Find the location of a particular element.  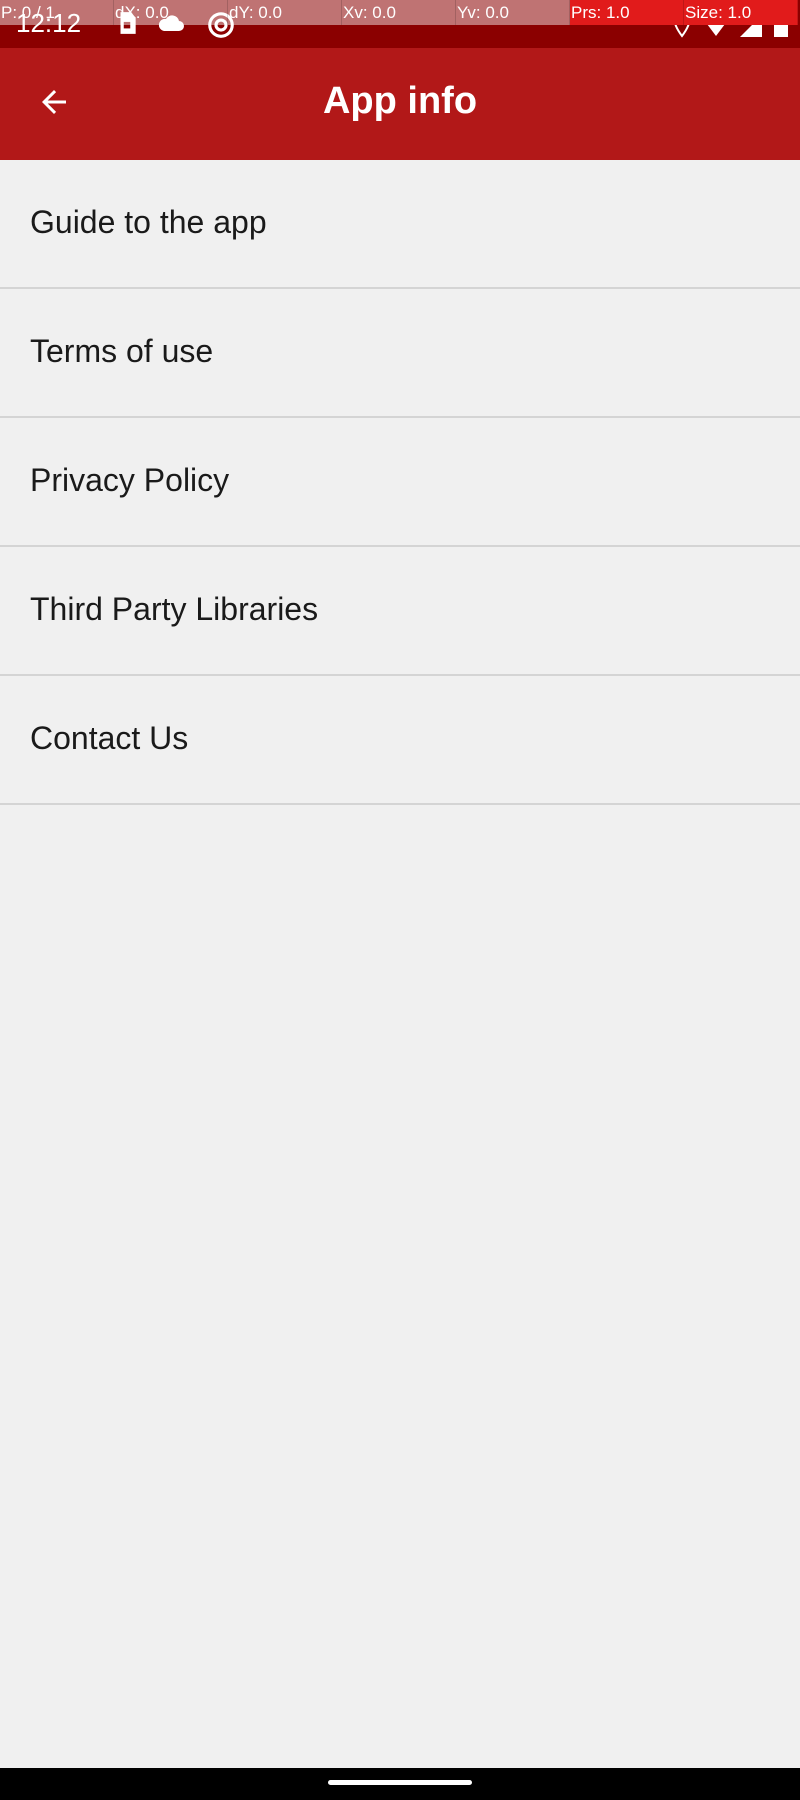

pointer-cell-size: Size: 1.0 is located at coordinates (741, 12).